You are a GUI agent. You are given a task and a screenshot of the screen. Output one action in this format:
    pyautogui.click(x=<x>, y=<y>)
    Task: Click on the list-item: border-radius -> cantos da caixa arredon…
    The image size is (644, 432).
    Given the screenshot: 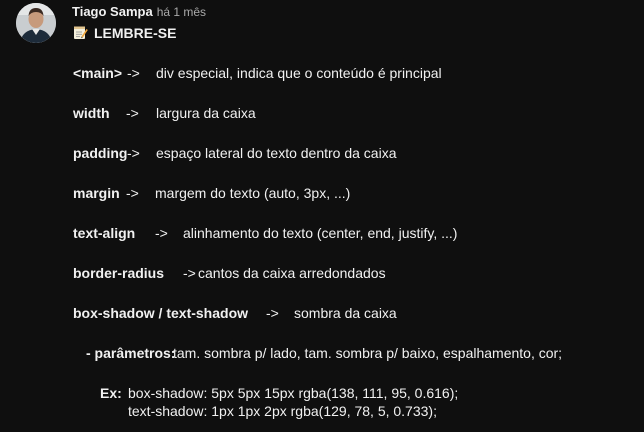 What is the action you would take?
    pyautogui.click(x=353, y=273)
    